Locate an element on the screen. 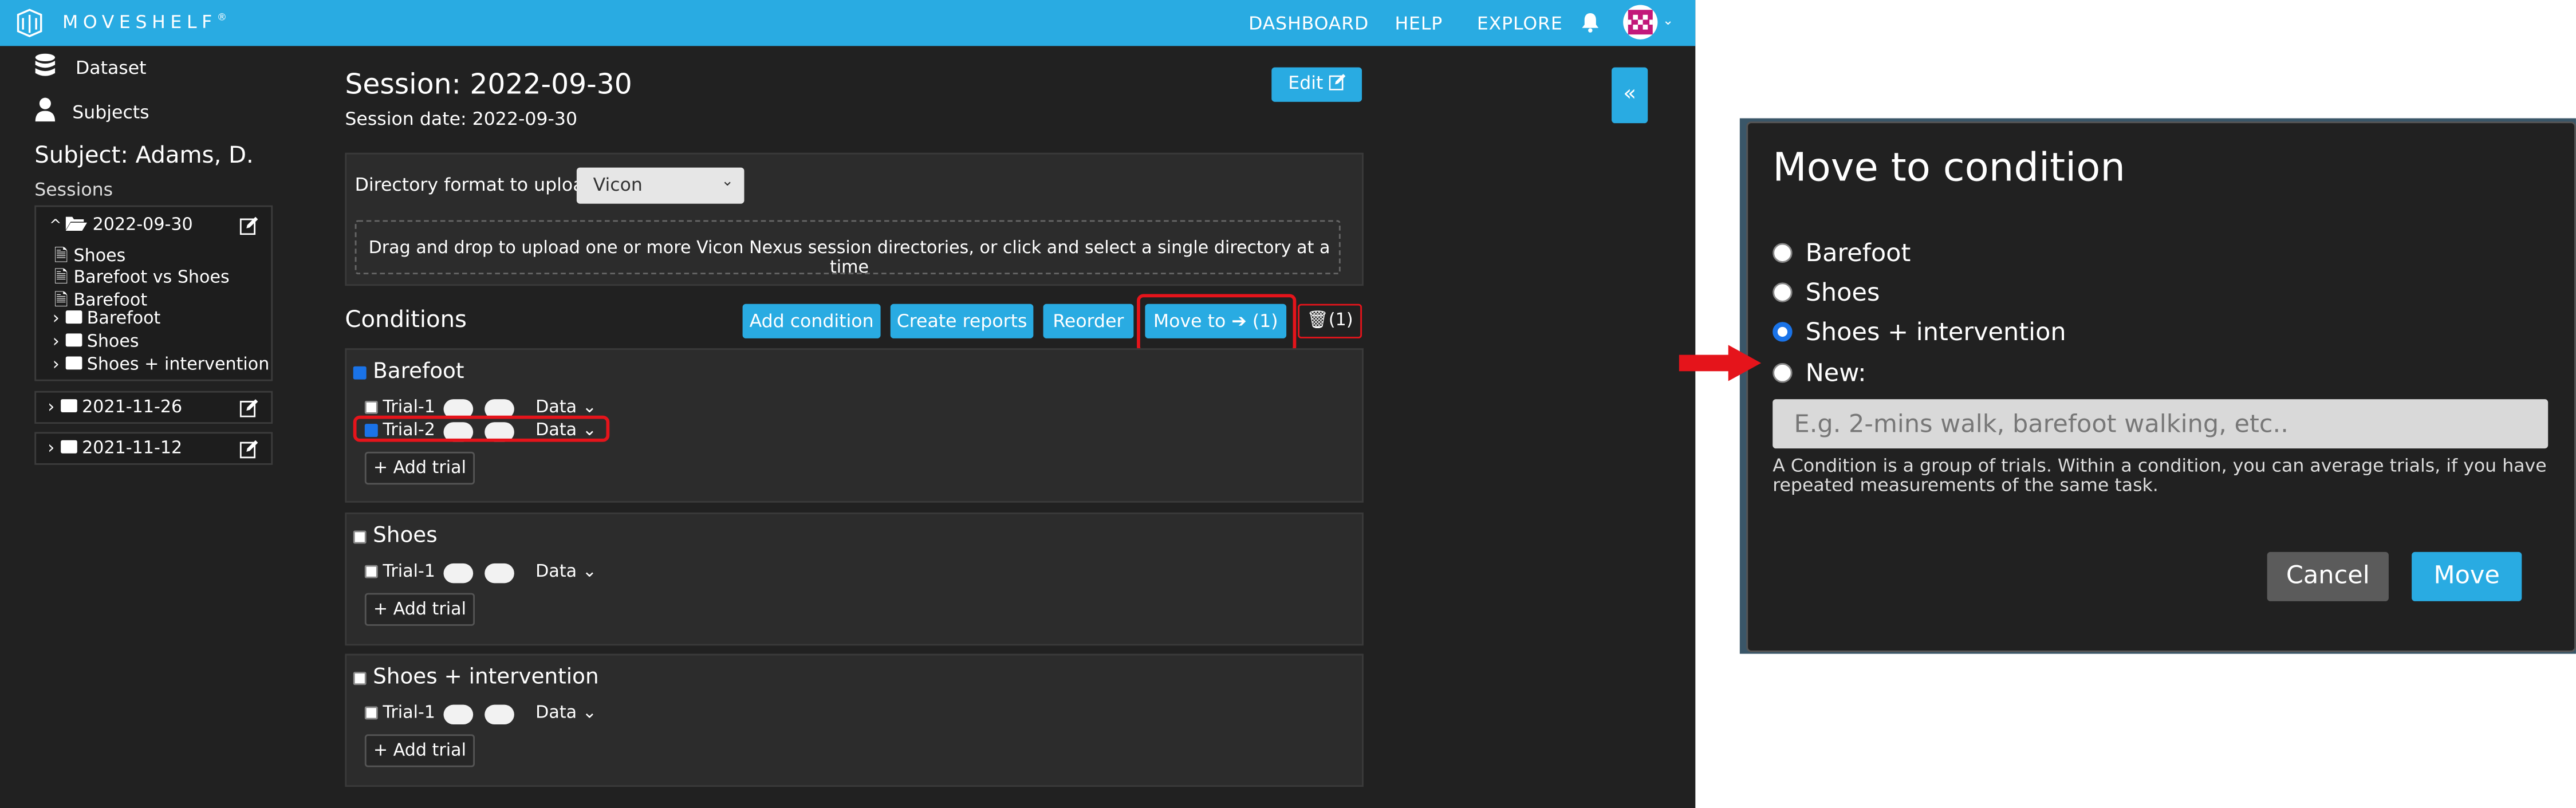 The image size is (2576, 808). avatar is located at coordinates (1641, 22).